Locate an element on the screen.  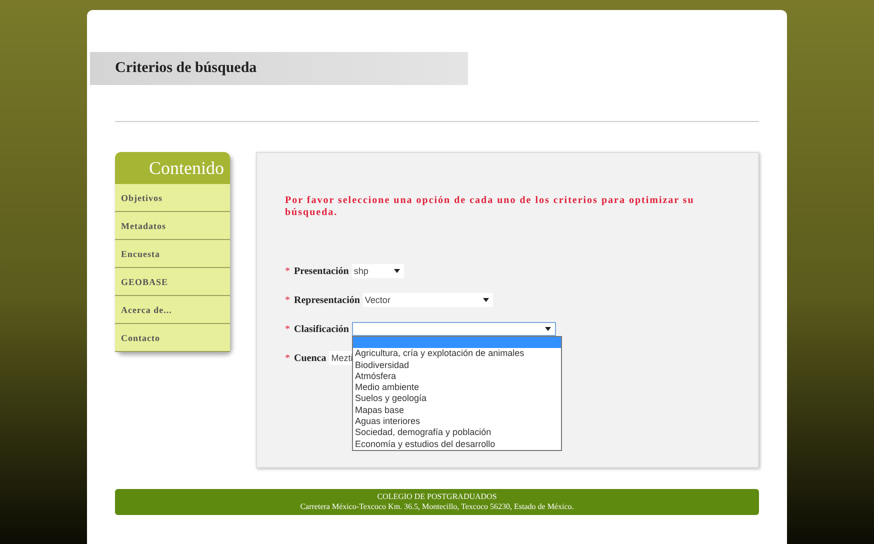
field-label: Cuenca is located at coordinates (310, 358).